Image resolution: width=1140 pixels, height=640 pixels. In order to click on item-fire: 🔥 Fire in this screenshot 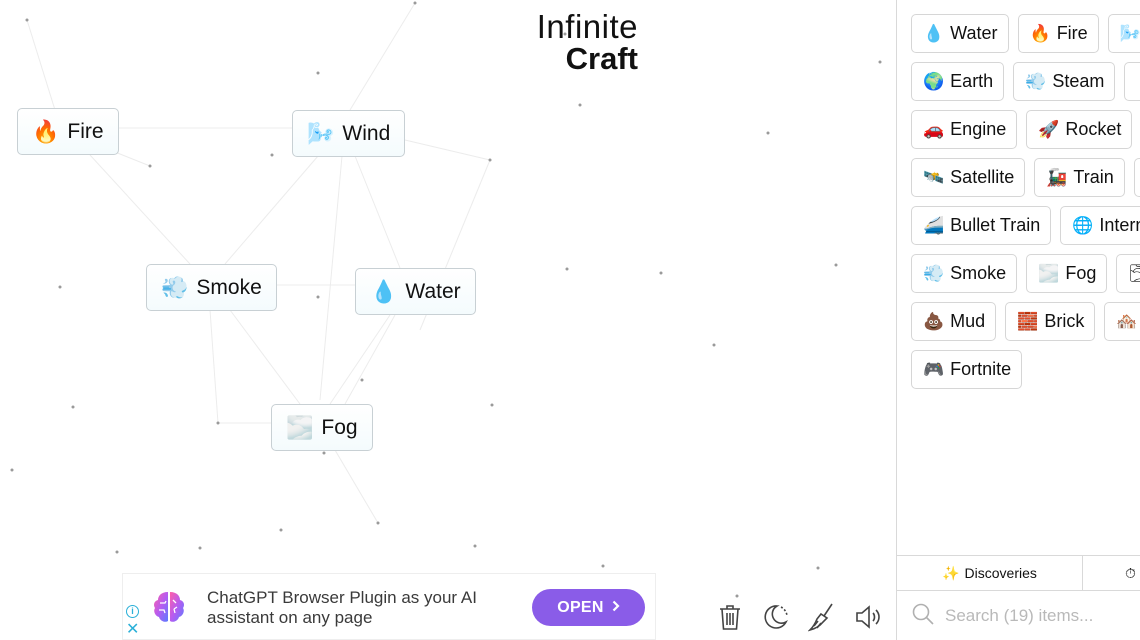, I will do `click(1058, 33)`.